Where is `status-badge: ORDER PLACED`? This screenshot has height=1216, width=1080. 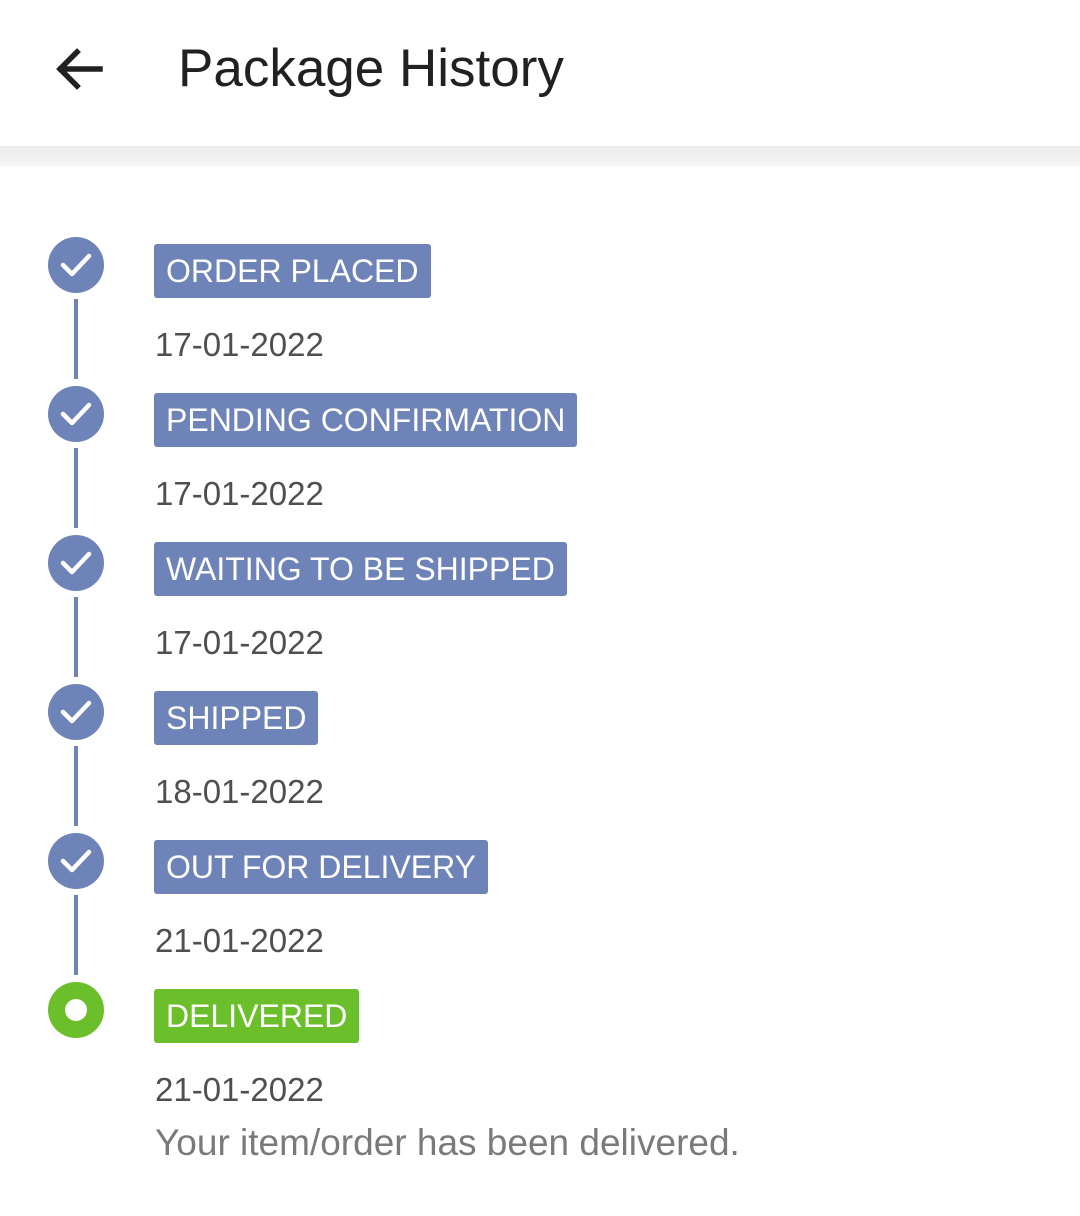 status-badge: ORDER PLACED is located at coordinates (292, 271).